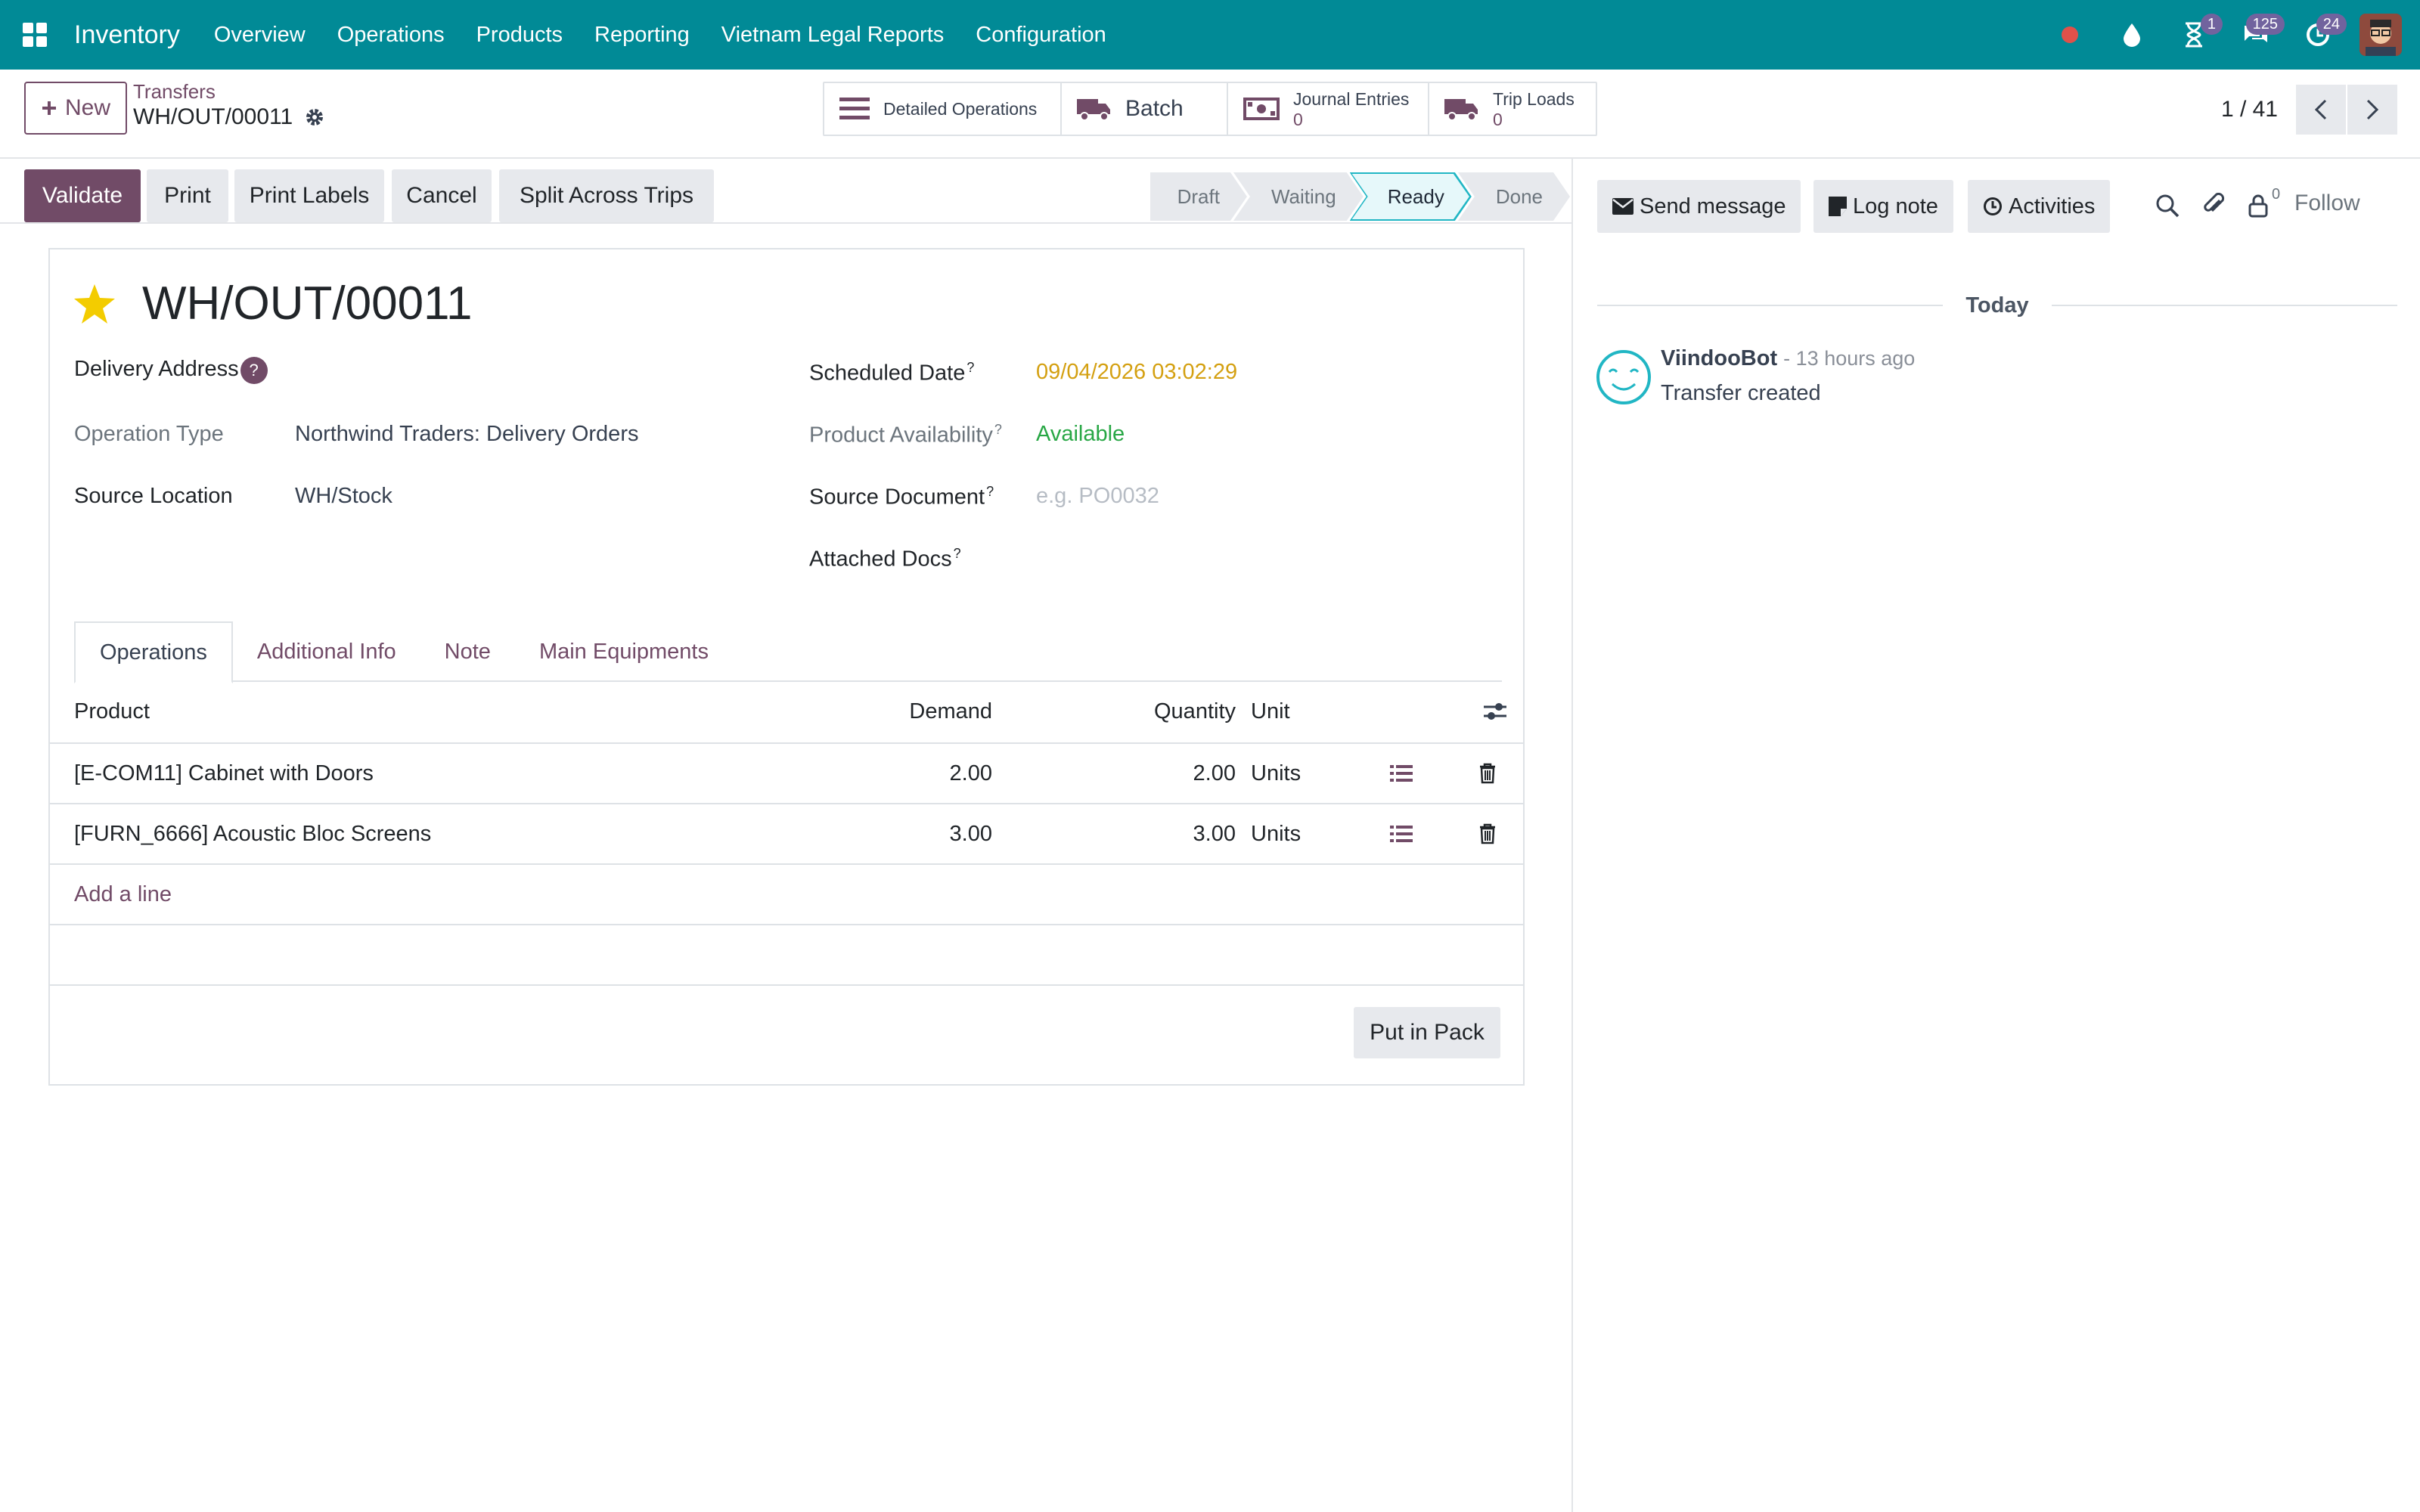  I want to click on new-button: New, so click(75, 109).